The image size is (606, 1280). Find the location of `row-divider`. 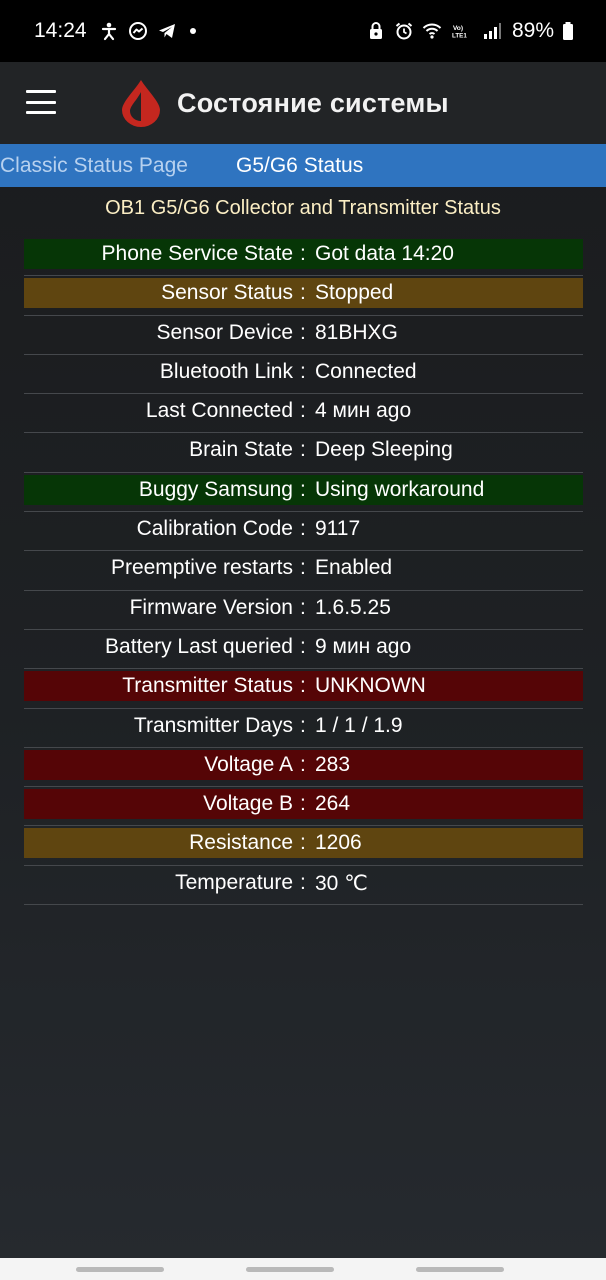

row-divider is located at coordinates (303, 905).